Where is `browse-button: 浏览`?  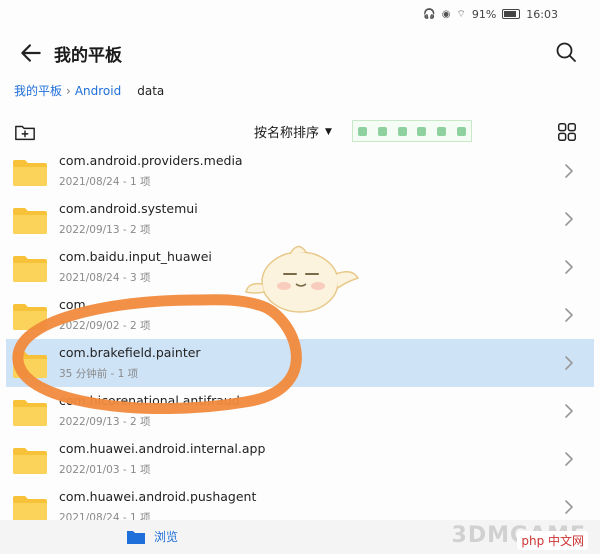 browse-button: 浏览 is located at coordinates (152, 536).